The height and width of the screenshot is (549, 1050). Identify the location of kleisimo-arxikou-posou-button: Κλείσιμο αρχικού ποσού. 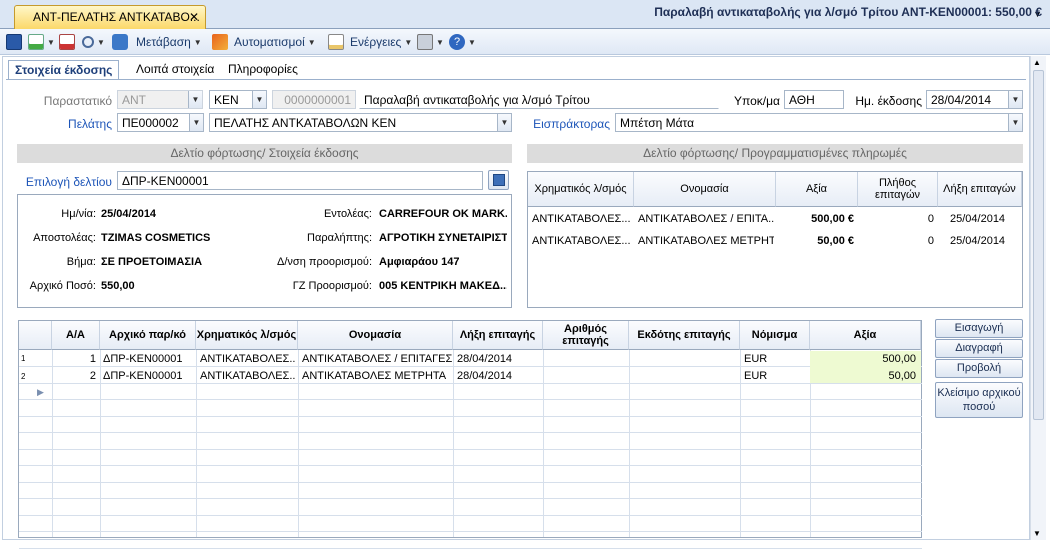
(979, 400).